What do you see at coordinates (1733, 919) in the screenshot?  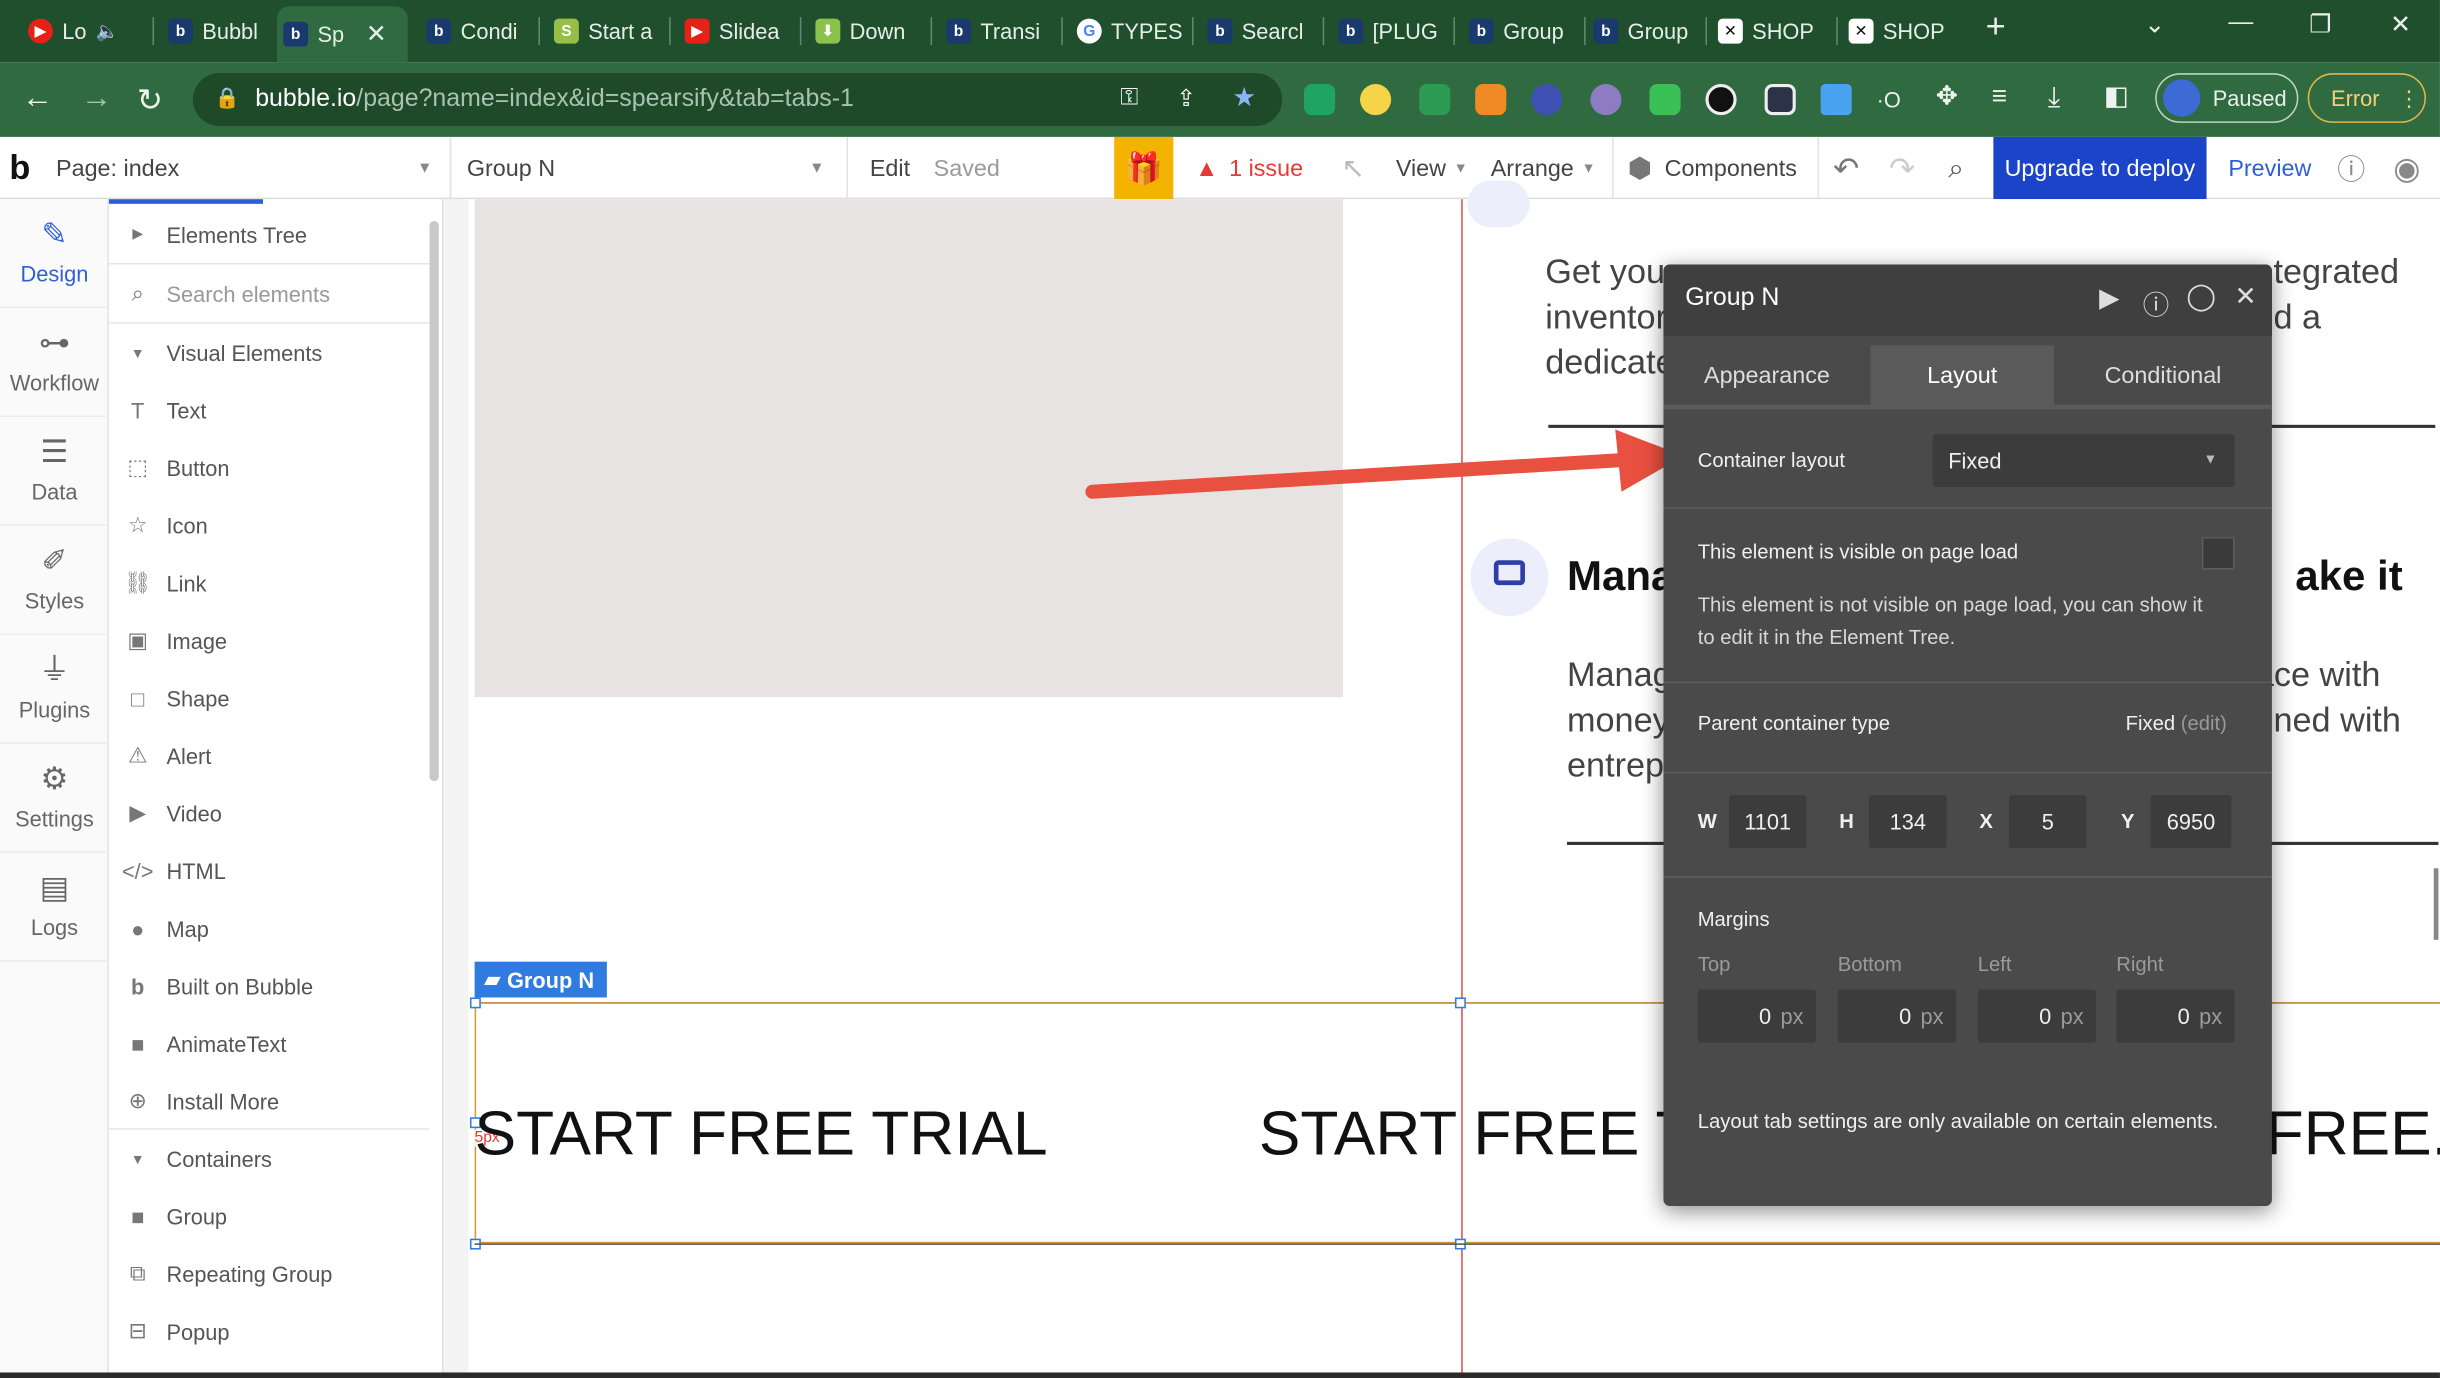 I see `margins-label: Margins` at bounding box center [1733, 919].